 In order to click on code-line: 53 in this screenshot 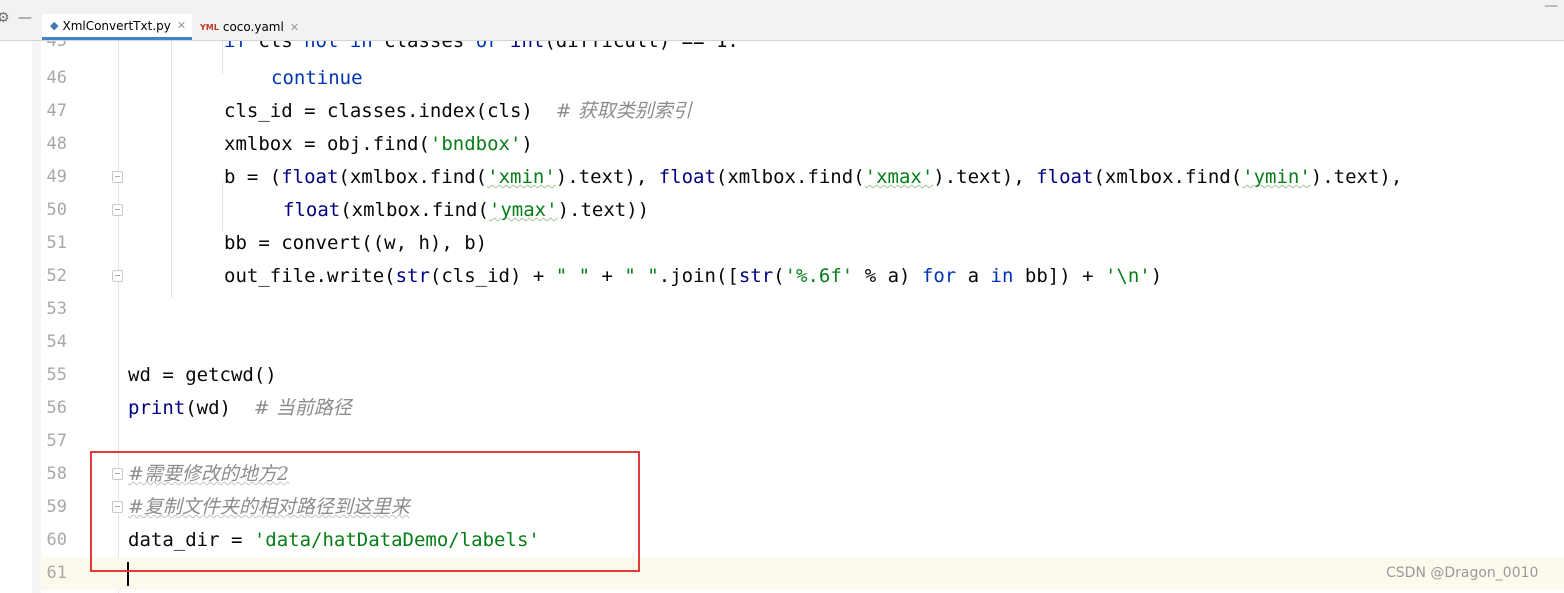, I will do `click(802, 309)`.